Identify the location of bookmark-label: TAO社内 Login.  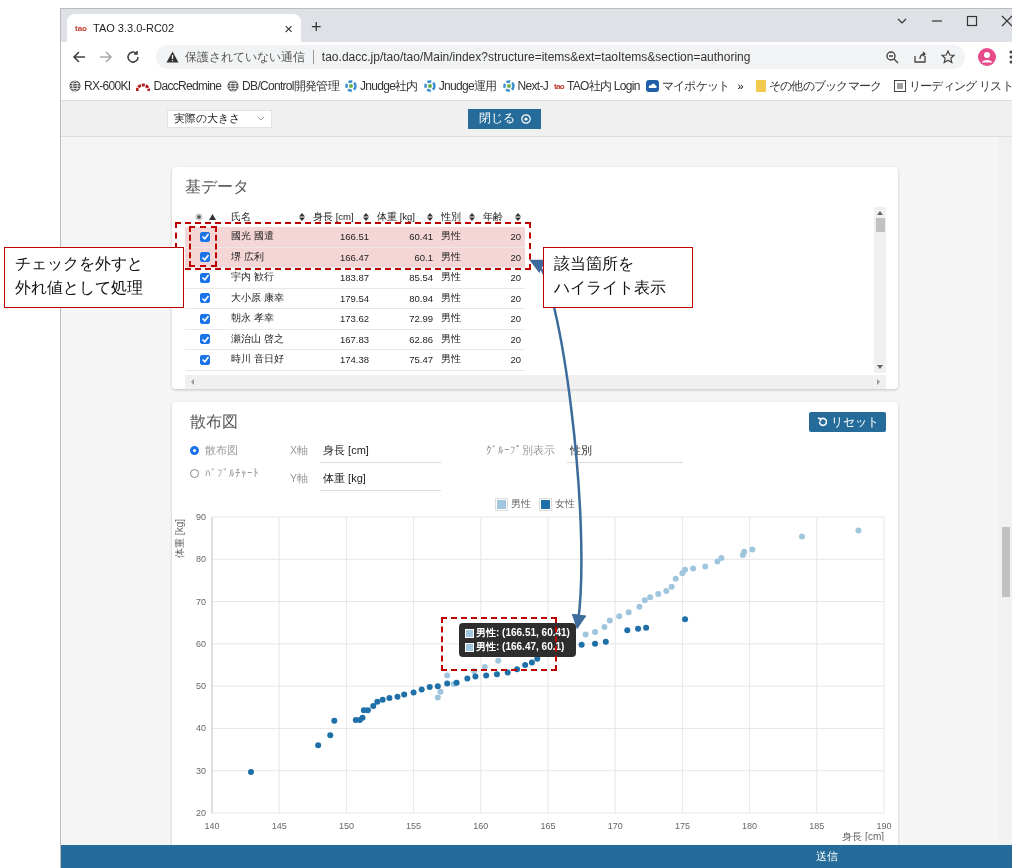
(603, 86).